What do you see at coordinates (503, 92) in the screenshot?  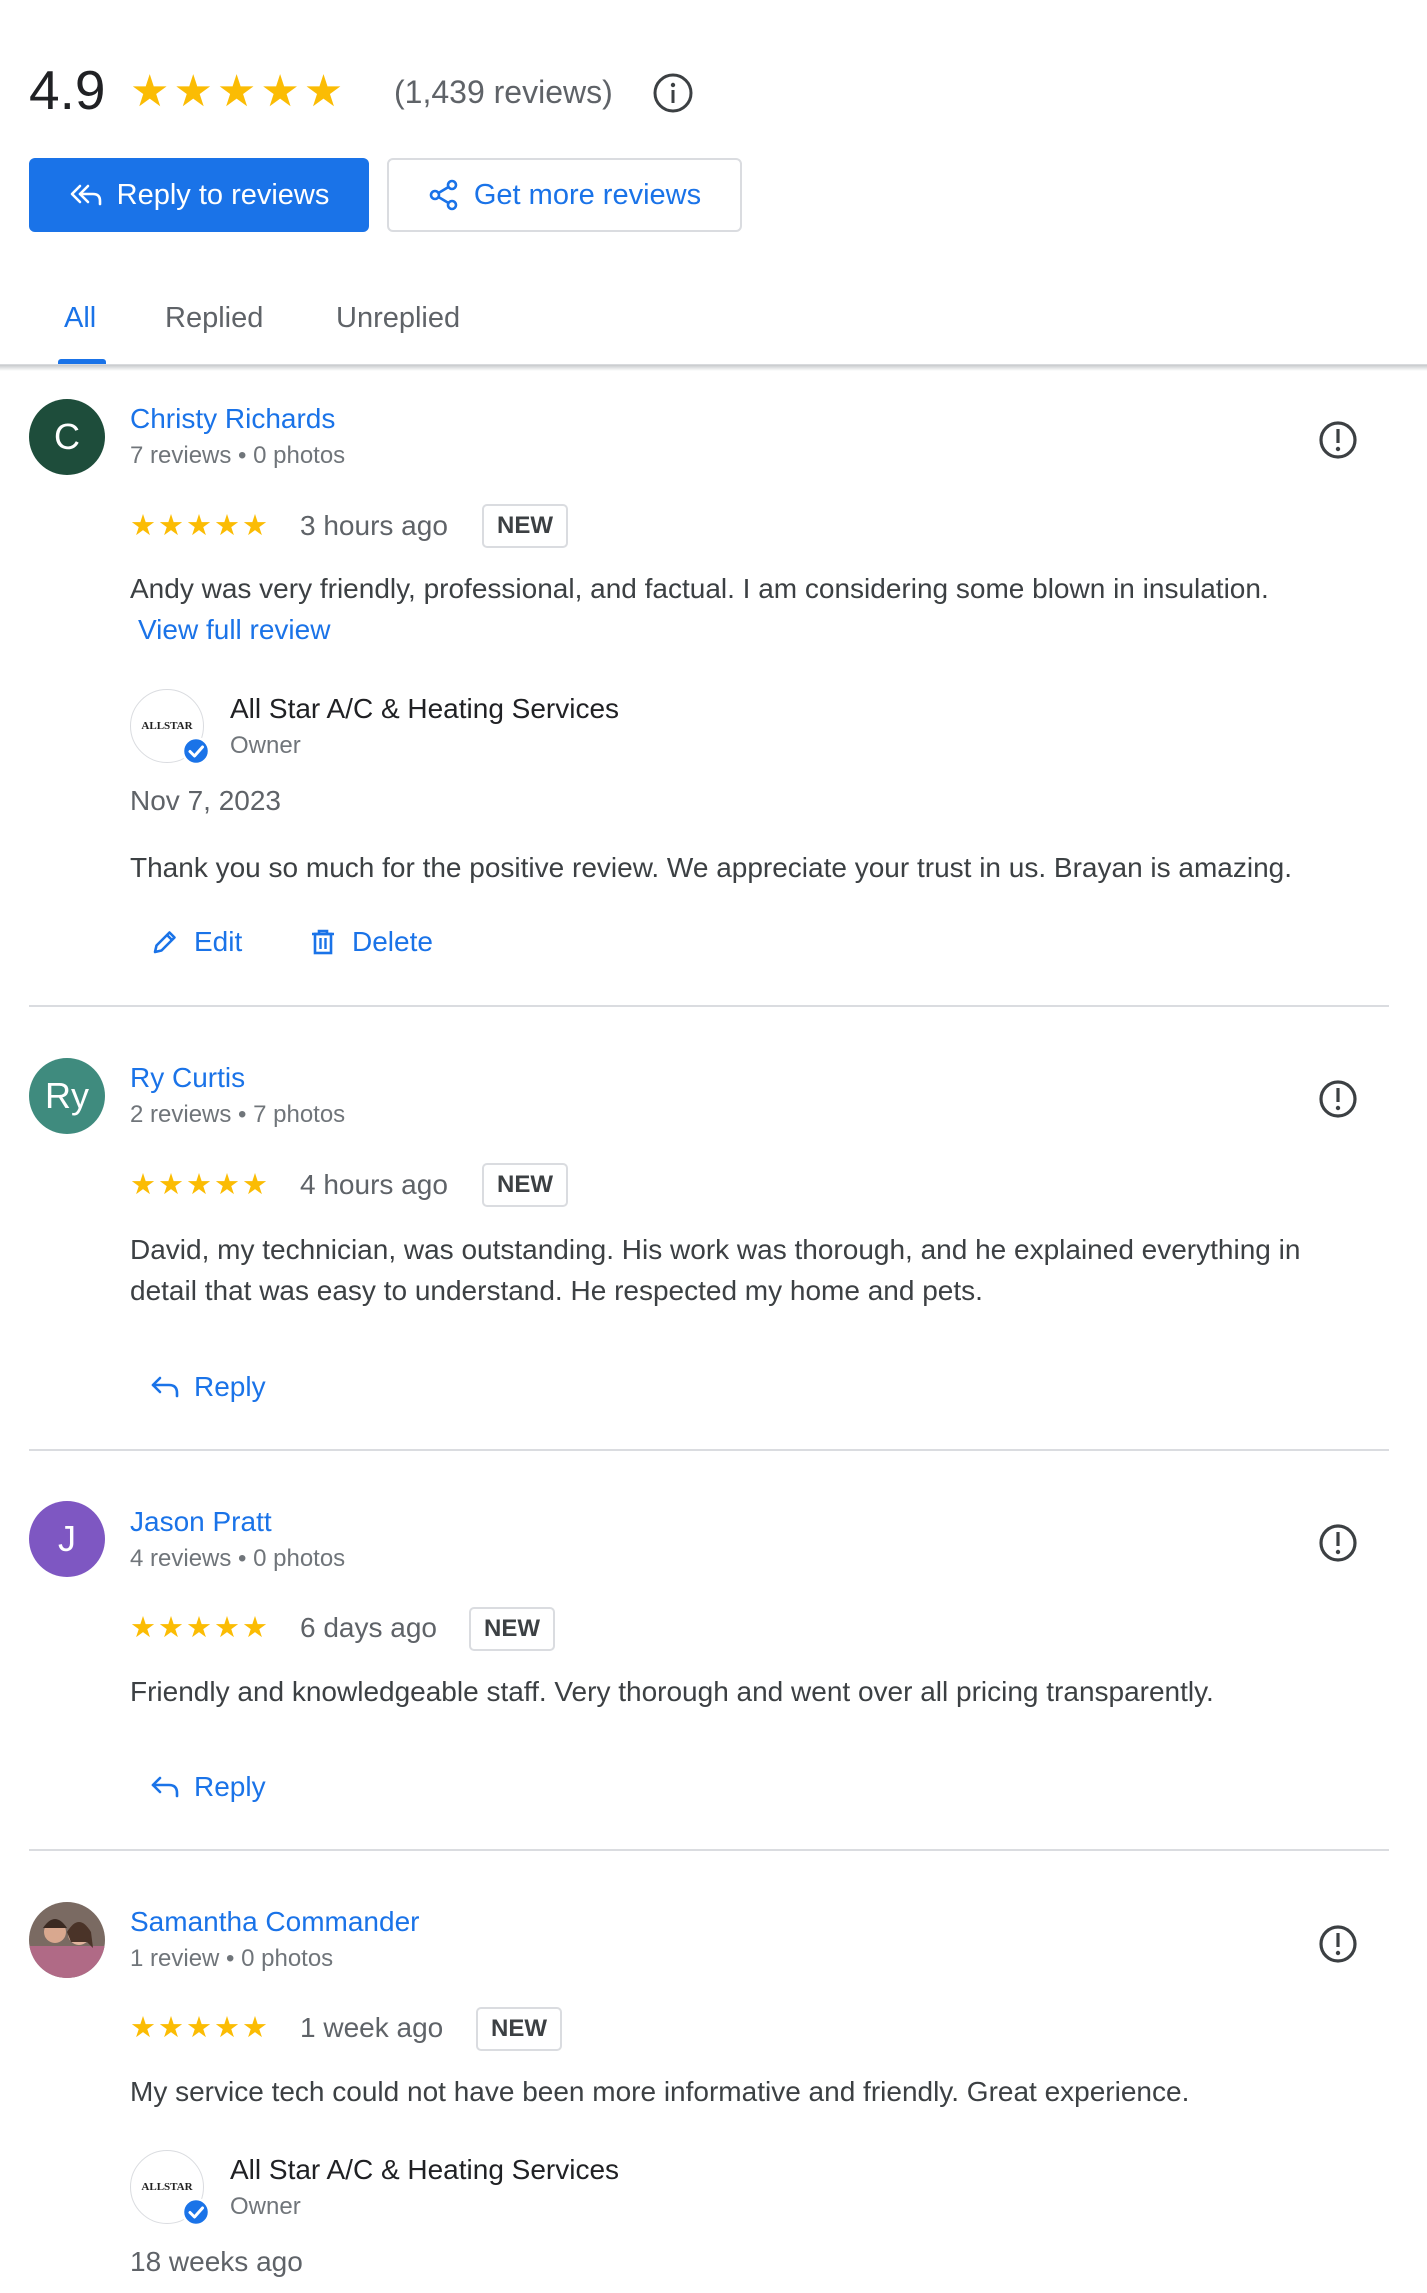 I see `review-count: (1,439 reviews)` at bounding box center [503, 92].